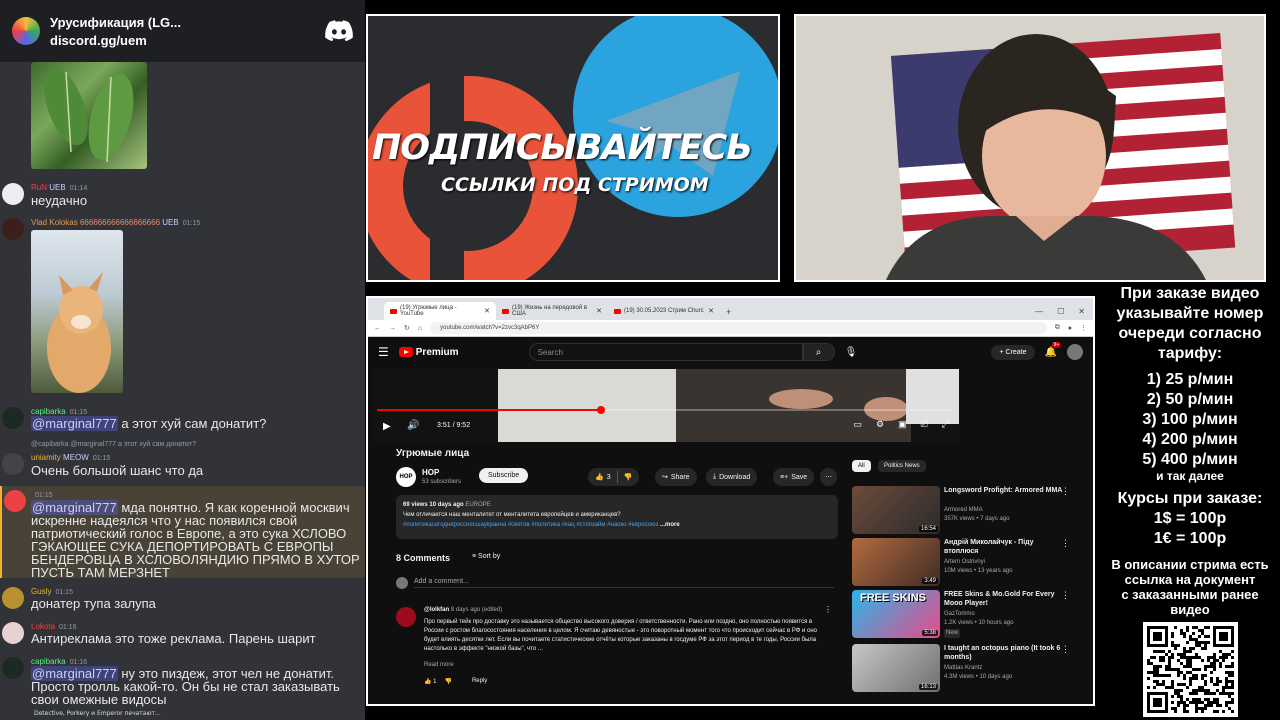 The height and width of the screenshot is (720, 1280). Describe the element at coordinates (479, 681) in the screenshot. I see `reply-button: Reply` at that location.